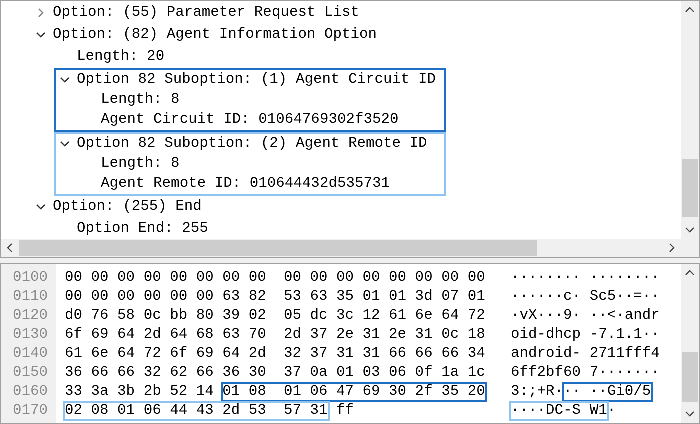 The width and height of the screenshot is (700, 424). Describe the element at coordinates (140, 392) in the screenshot. I see `hex-bytes: 33 3a 3b 2b 52 14` at that location.